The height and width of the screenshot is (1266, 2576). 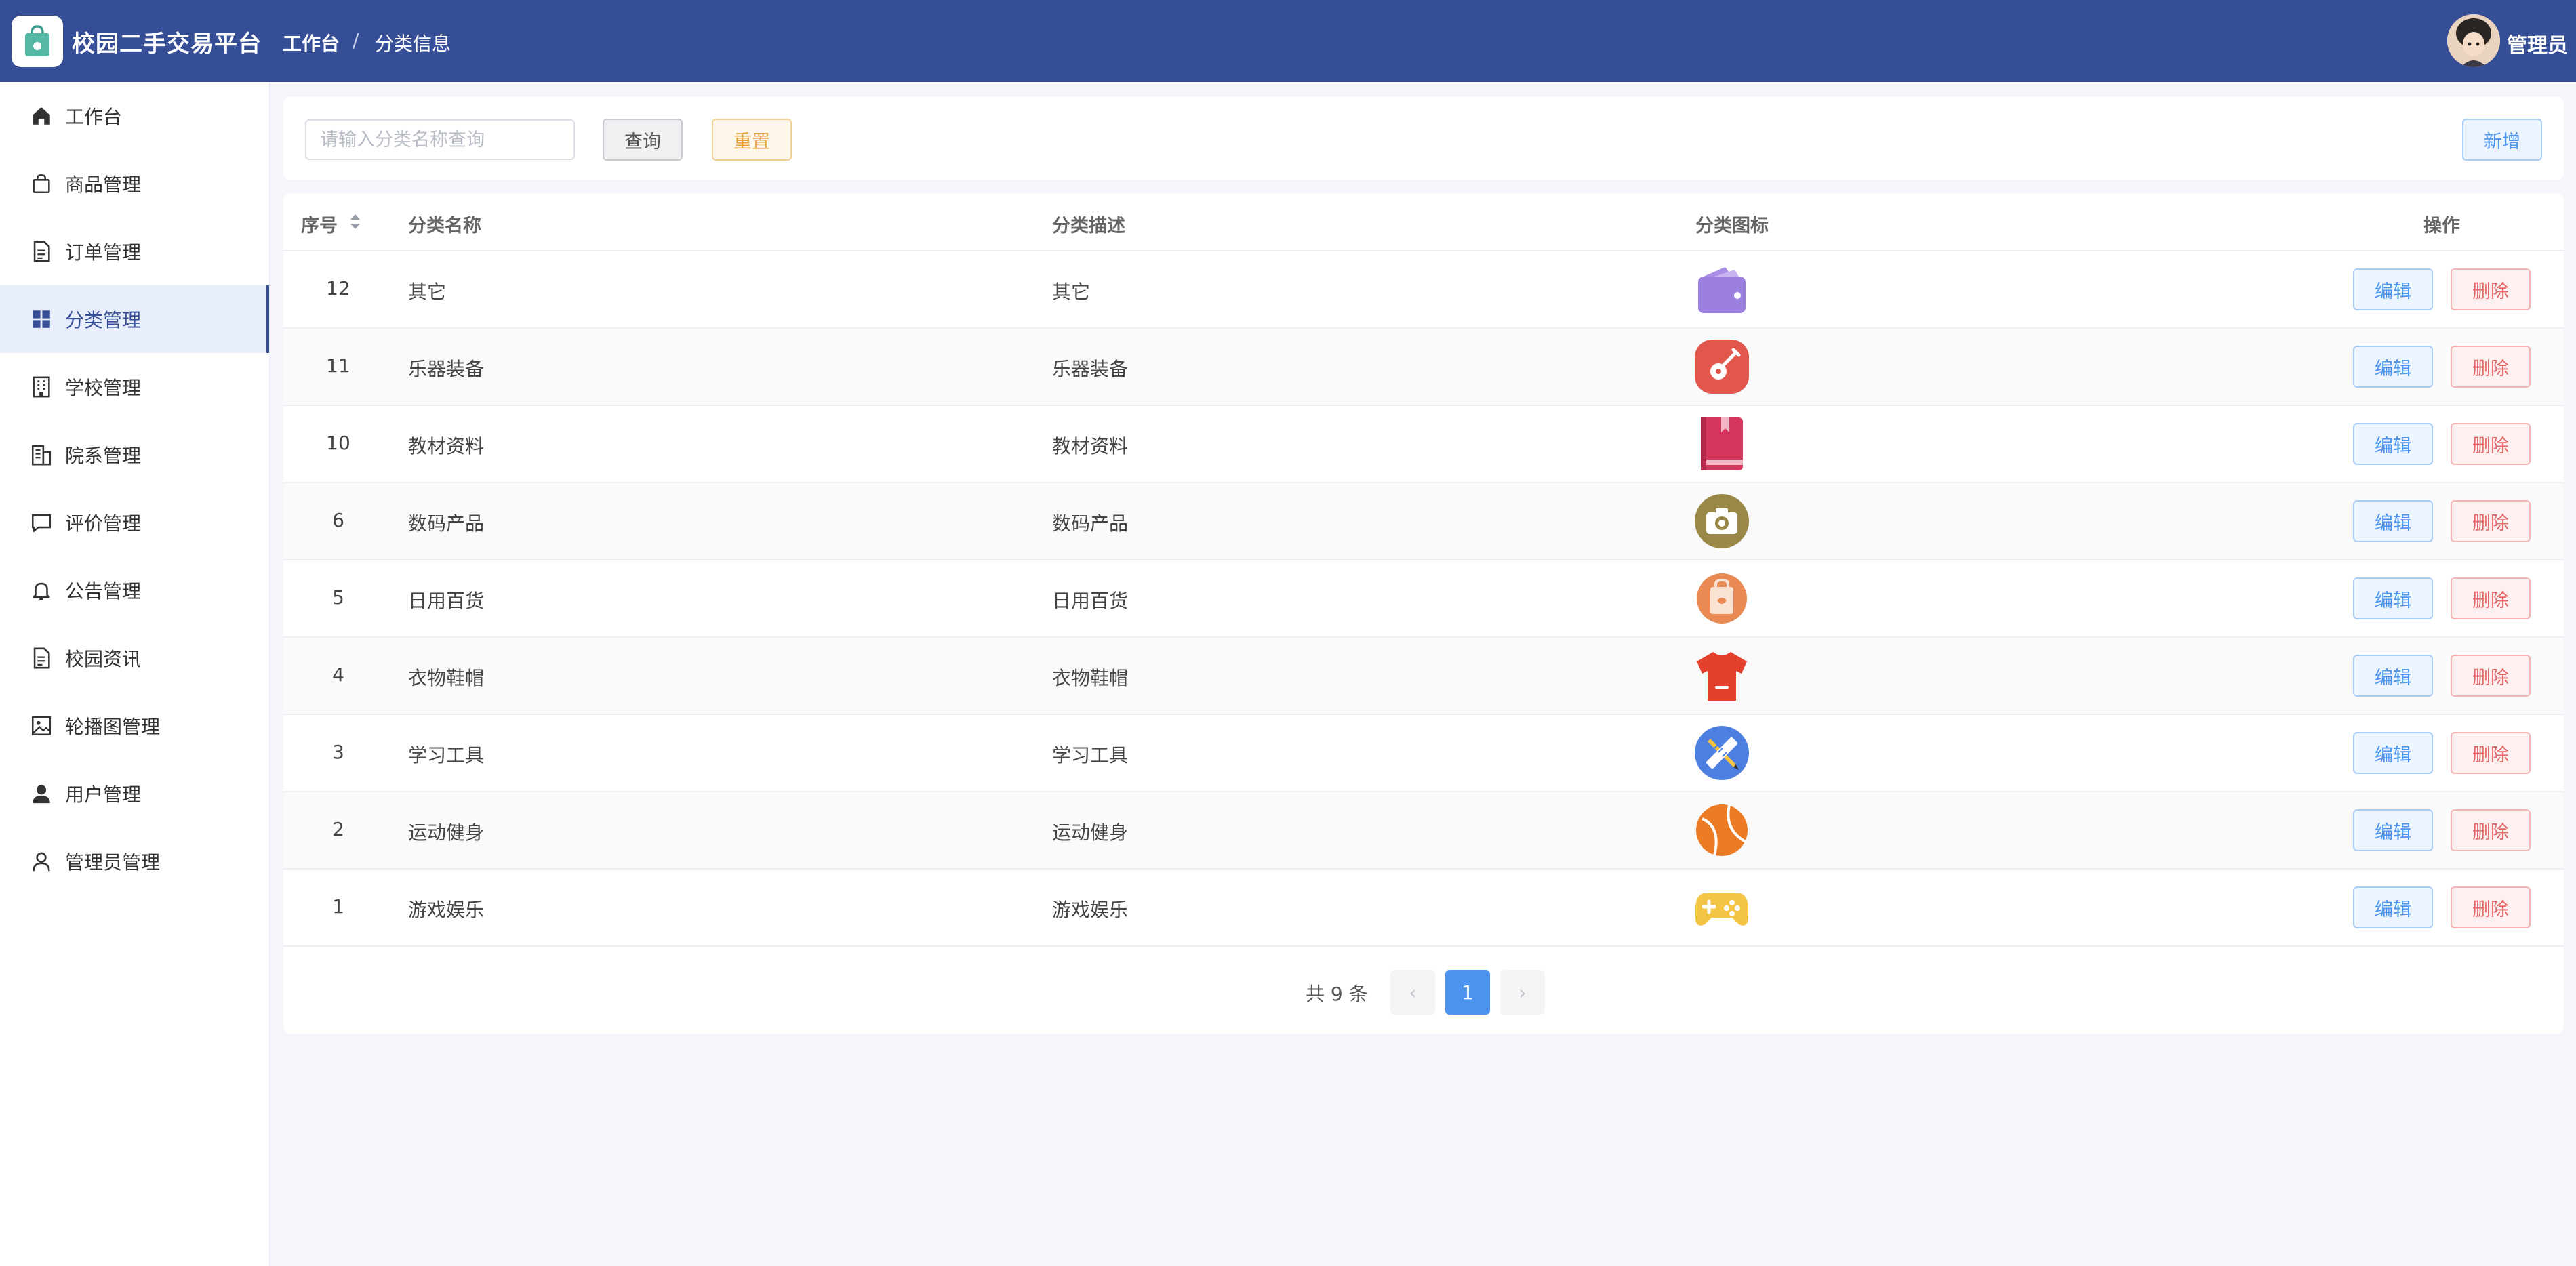 What do you see at coordinates (1423, 444) in the screenshot?
I see `table-row: 10 教材资料 教材资料 编辑 删除` at bounding box center [1423, 444].